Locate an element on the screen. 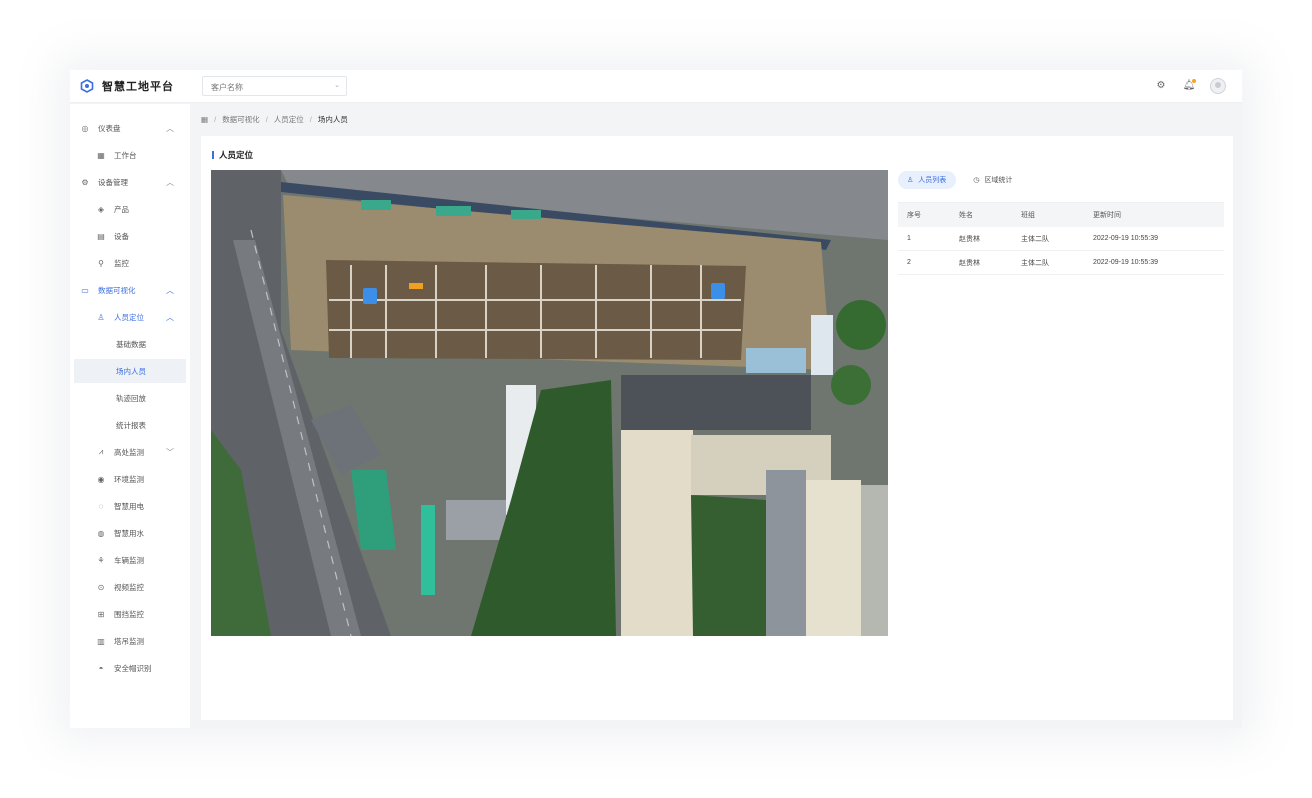  sidebar-item-label: 智慧用电 is located at coordinates (129, 506).